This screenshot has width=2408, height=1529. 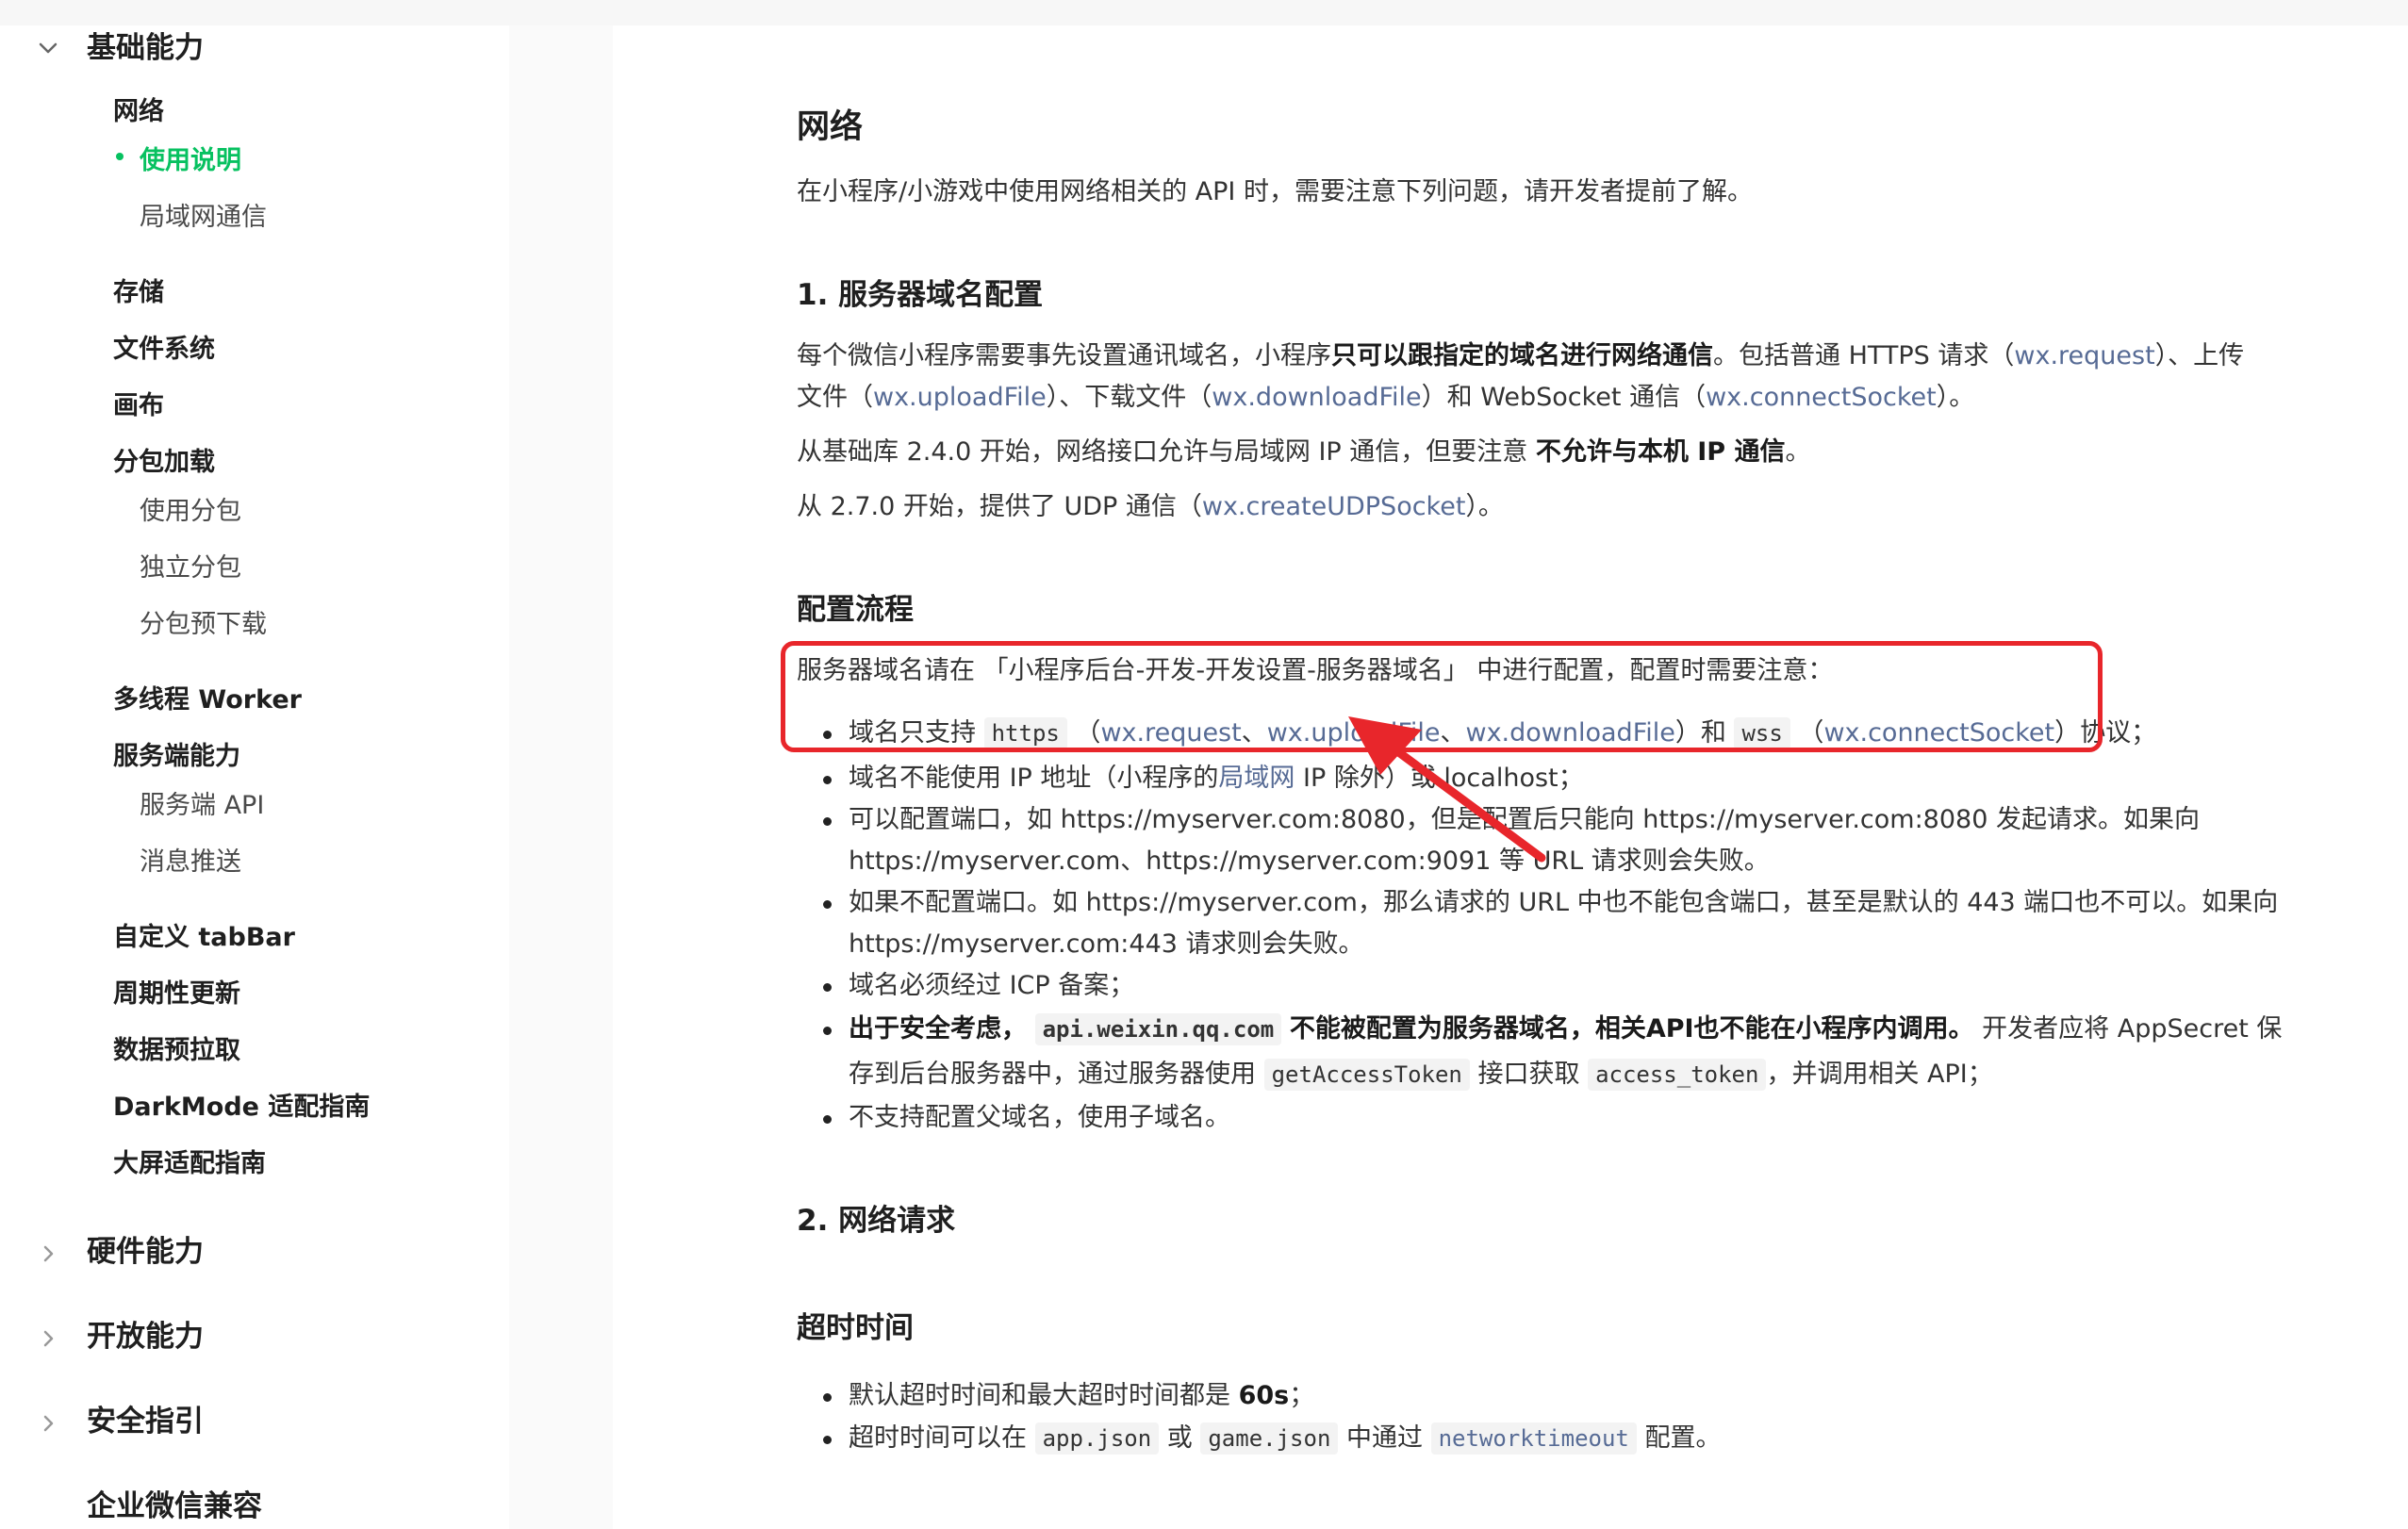 I want to click on link-wx-downloadfile: wx.downloadFile, so click(x=1316, y=397).